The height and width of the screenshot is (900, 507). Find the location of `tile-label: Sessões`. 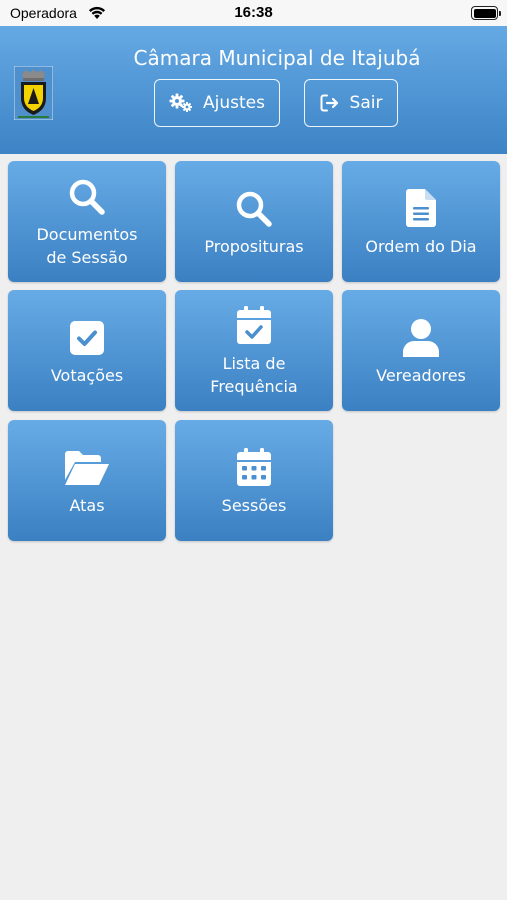

tile-label: Sessões is located at coordinates (254, 505).